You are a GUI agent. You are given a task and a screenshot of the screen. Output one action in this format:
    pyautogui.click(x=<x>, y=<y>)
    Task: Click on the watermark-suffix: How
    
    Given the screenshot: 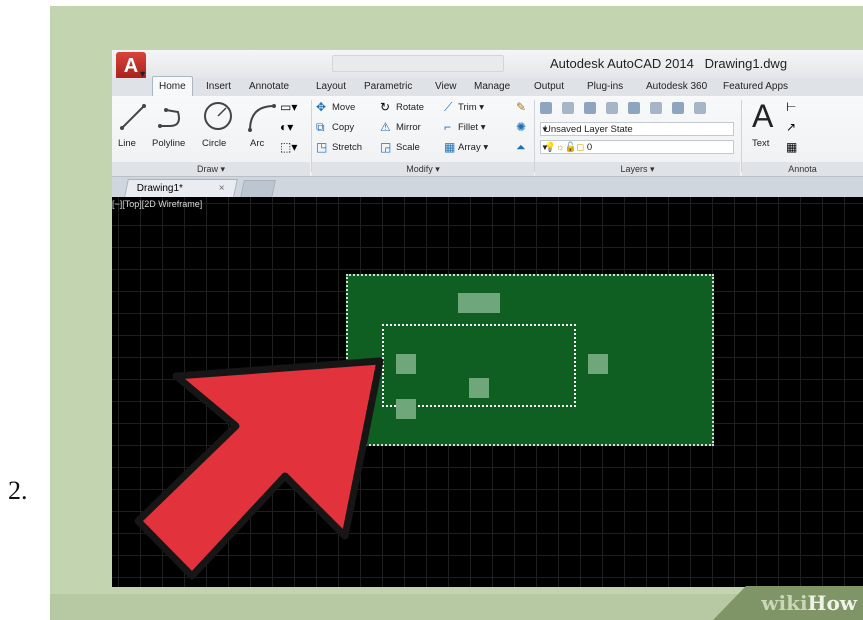 What is the action you would take?
    pyautogui.click(x=832, y=603)
    